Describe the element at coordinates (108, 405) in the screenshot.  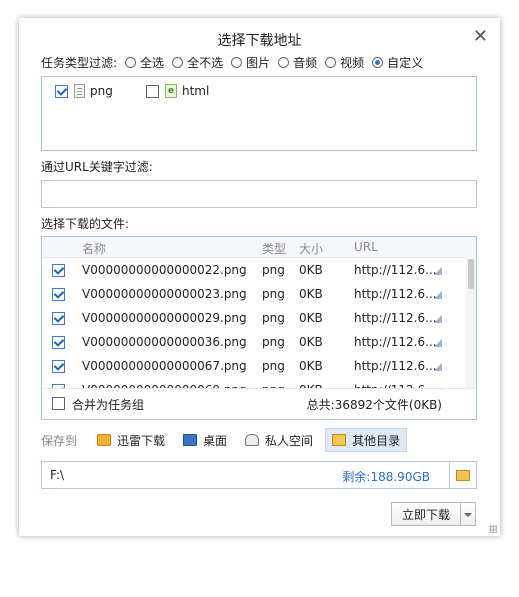
I see `merge-group-label: 合并为任务组` at that location.